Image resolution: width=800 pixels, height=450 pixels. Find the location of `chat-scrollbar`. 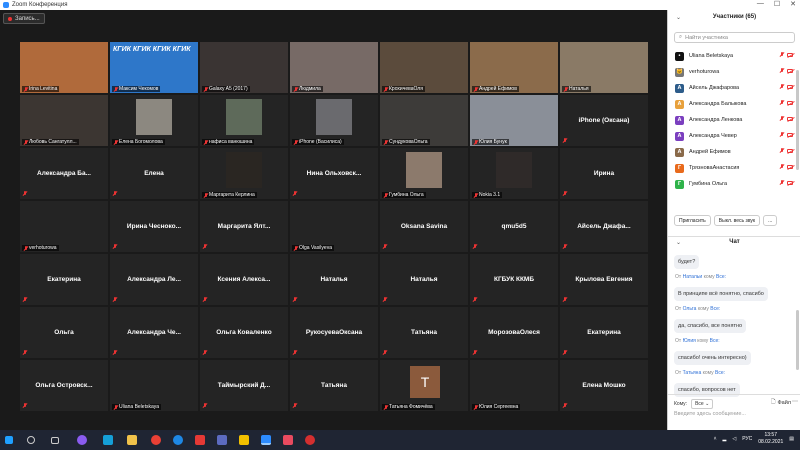

chat-scrollbar is located at coordinates (797, 340).